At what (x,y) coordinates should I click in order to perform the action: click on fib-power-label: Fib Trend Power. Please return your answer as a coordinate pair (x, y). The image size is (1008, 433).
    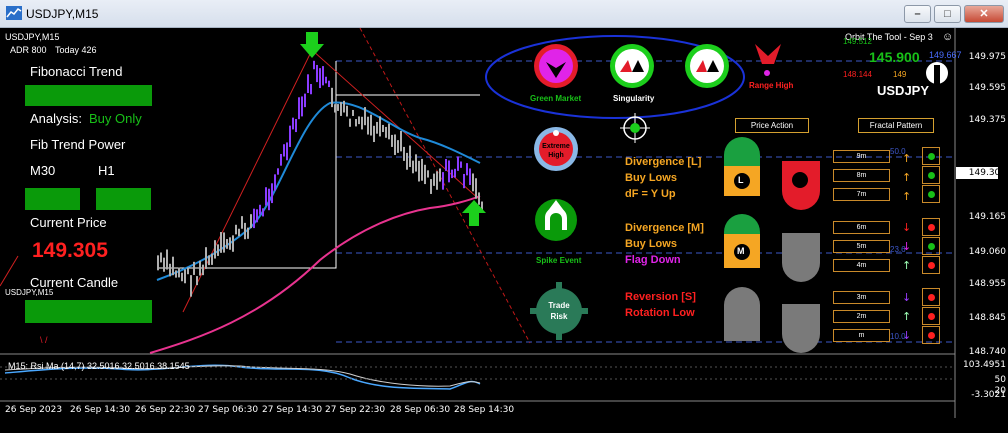
    Looking at the image, I should click on (78, 144).